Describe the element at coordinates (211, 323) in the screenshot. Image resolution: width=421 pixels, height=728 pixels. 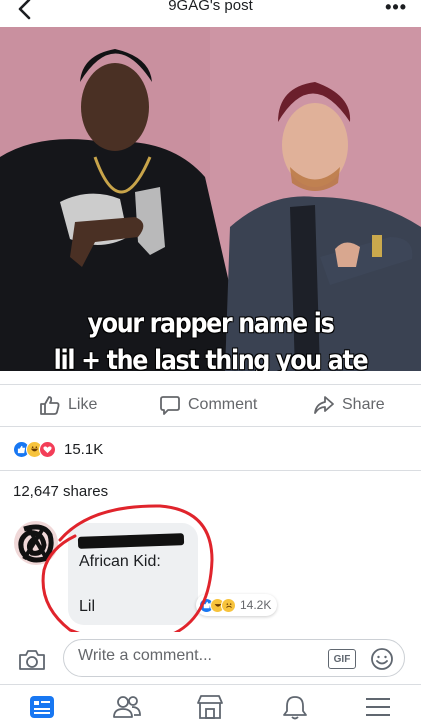
I see `meme-caption-line-1: your rapper name is` at that location.